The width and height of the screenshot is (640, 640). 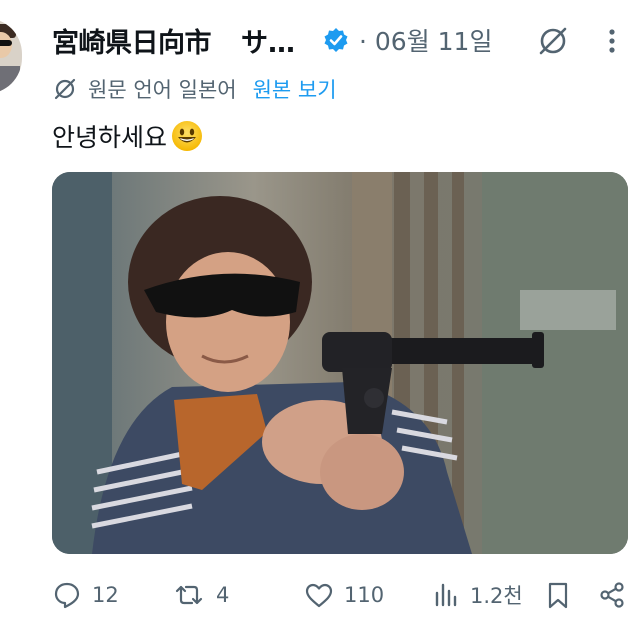 I want to click on post-text-body: 안녕하세요, so click(x=110, y=137).